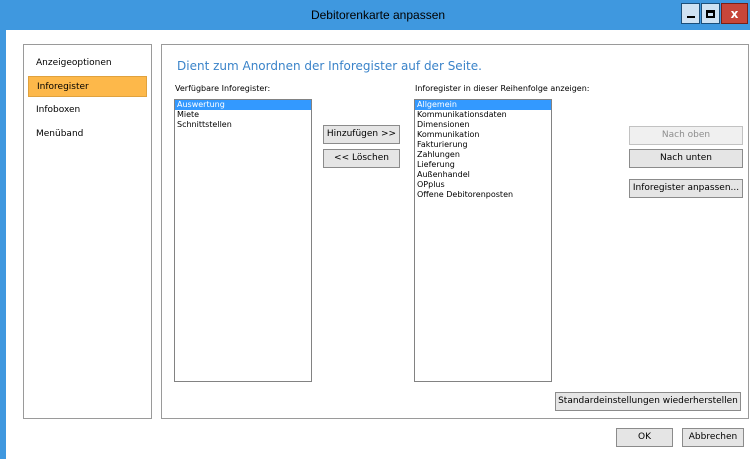 The image size is (750, 459). I want to click on list-item: Auswertung, so click(243, 105).